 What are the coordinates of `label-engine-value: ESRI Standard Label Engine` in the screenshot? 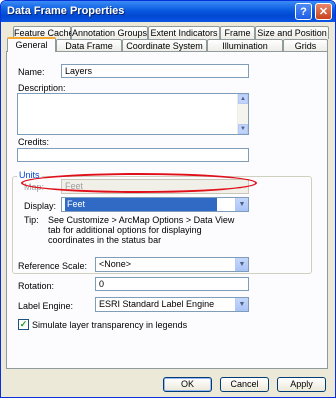 It's located at (157, 304).